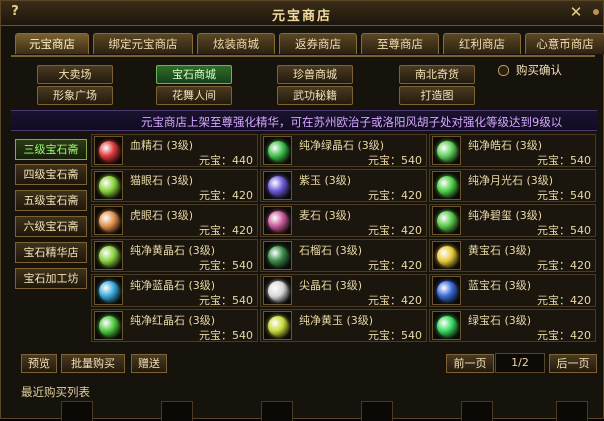 The image size is (604, 421). Describe the element at coordinates (51, 200) in the screenshot. I see `subnav-level5-gem-shop: 五级宝石斋` at that location.